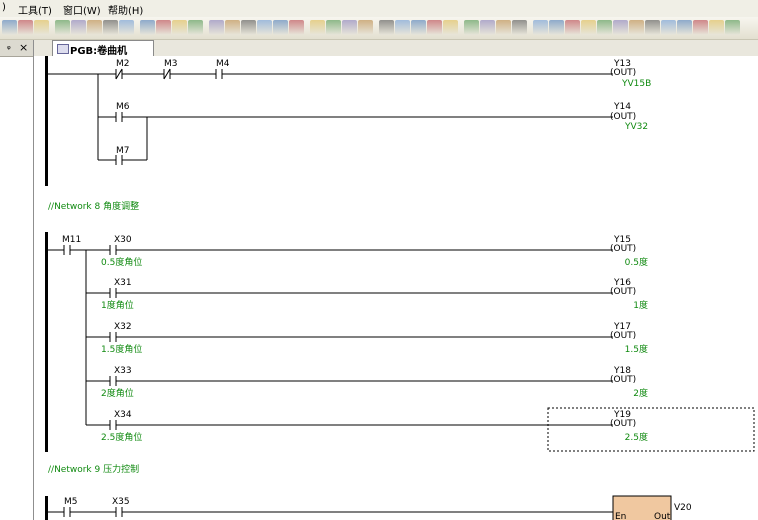  Describe the element at coordinates (662, 516) in the screenshot. I see `block-output-label: Out` at that location.